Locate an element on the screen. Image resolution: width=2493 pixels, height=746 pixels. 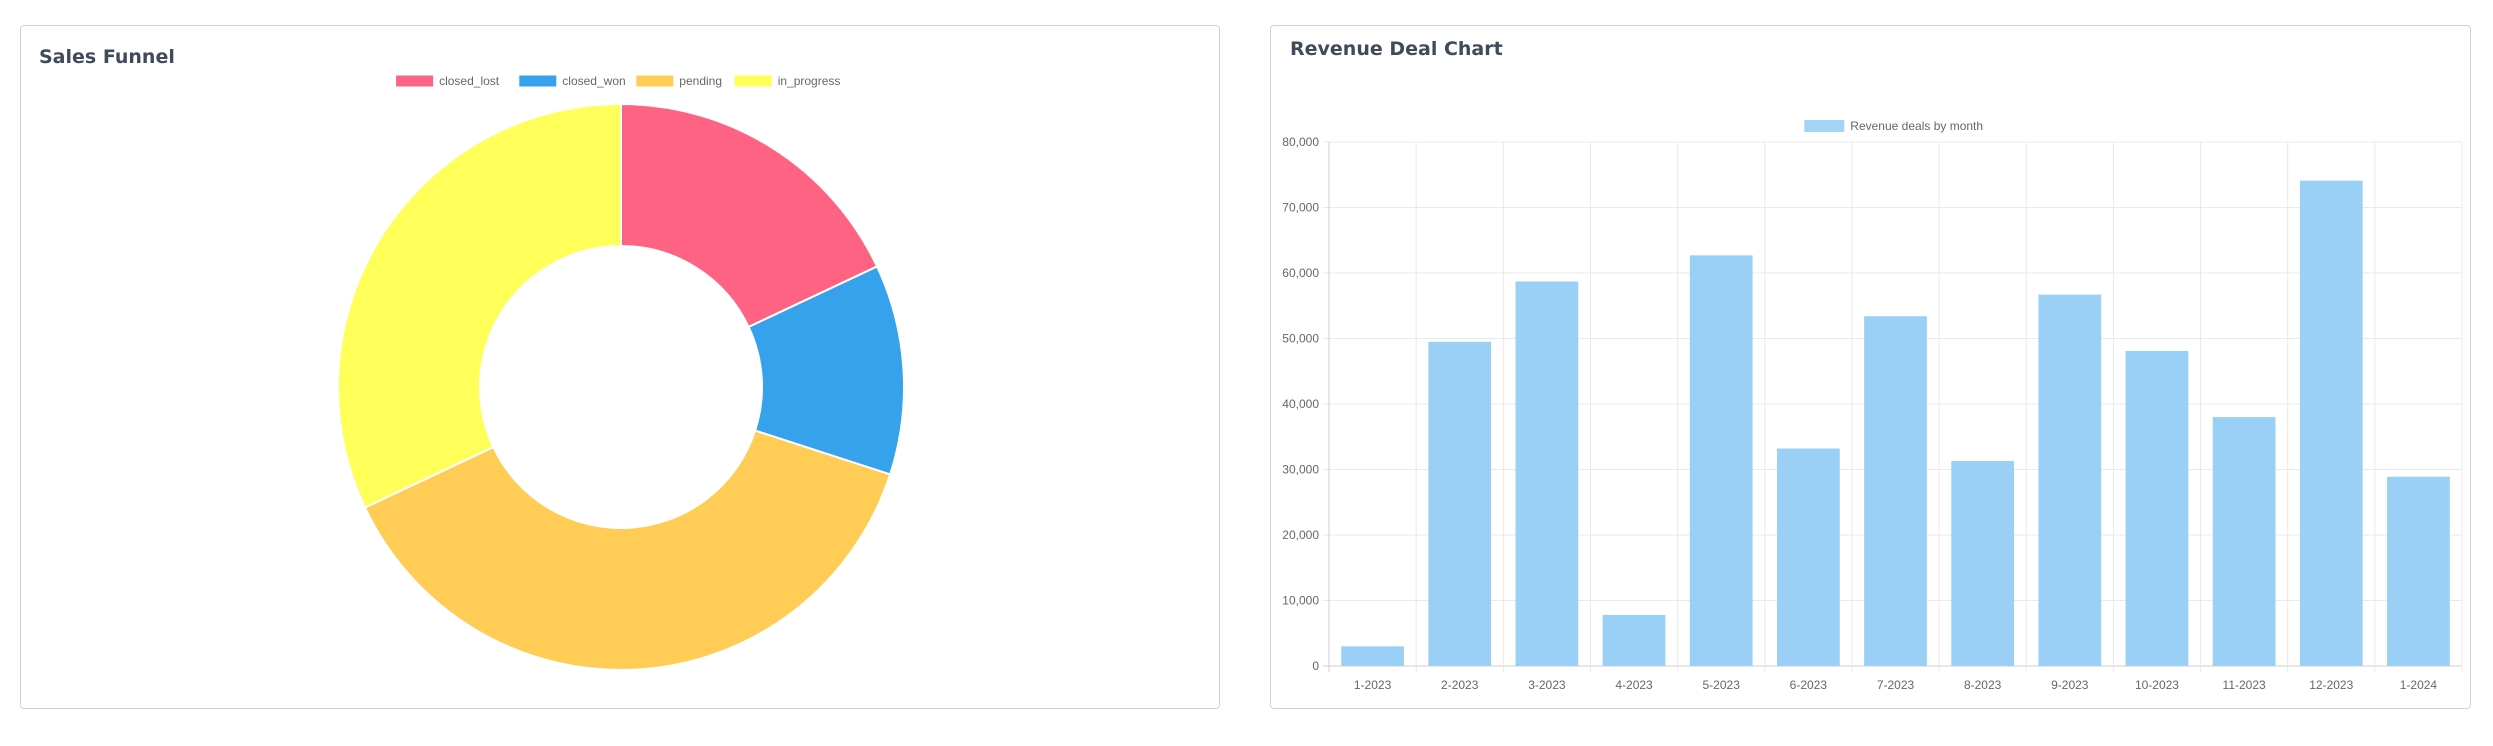
legend-item-closed-won: closed_won is located at coordinates (572, 81).